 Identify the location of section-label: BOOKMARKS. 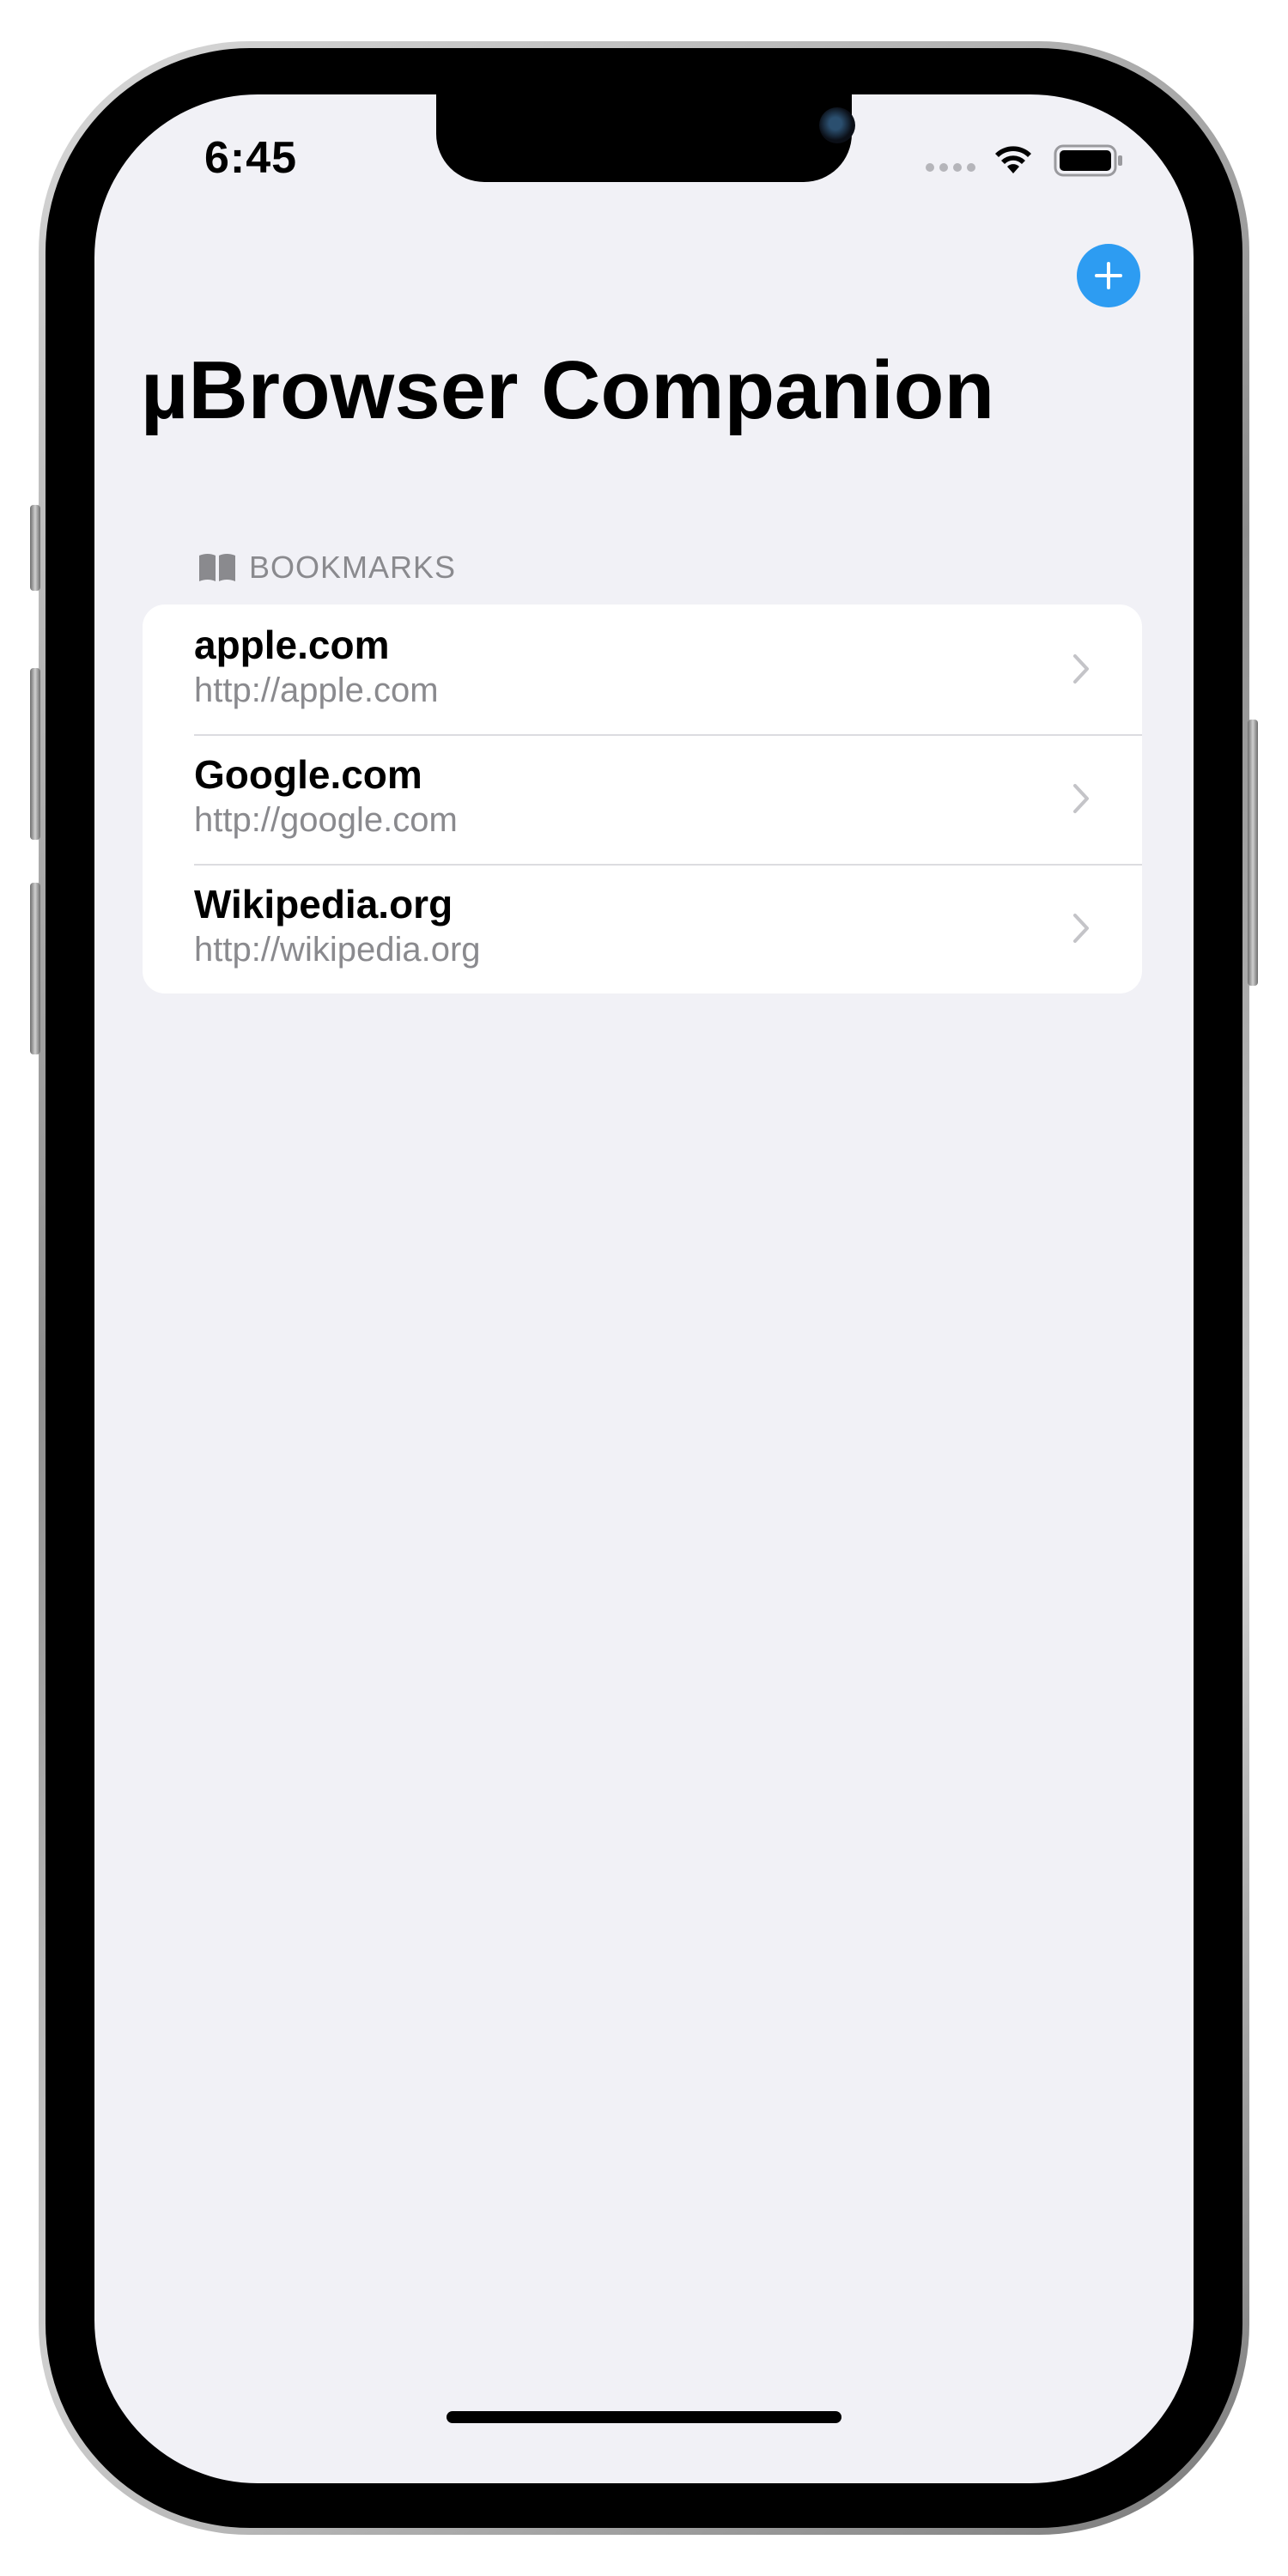
(353, 567).